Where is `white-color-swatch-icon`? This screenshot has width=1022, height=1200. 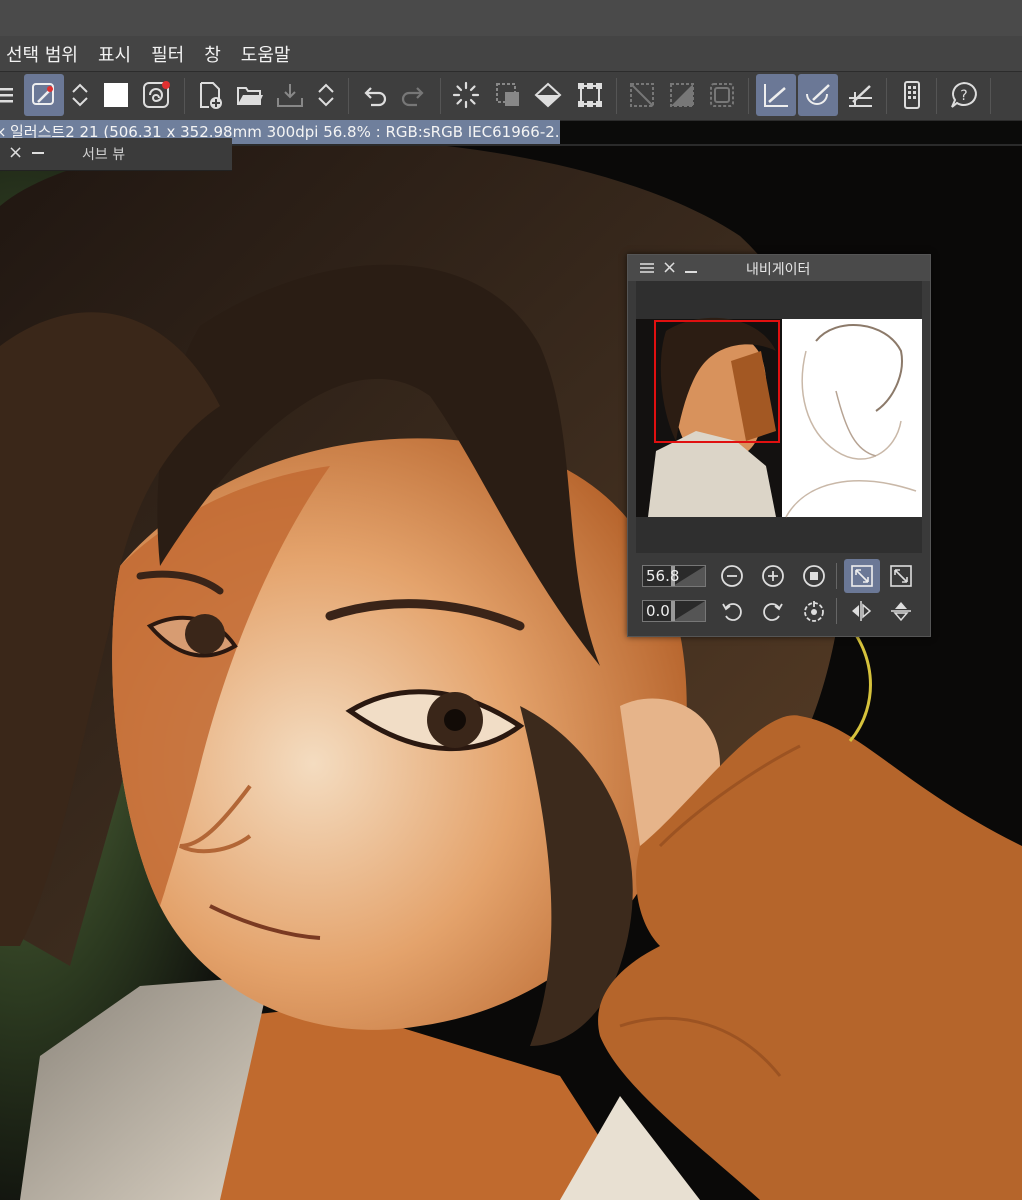
white-color-swatch-icon is located at coordinates (116, 95).